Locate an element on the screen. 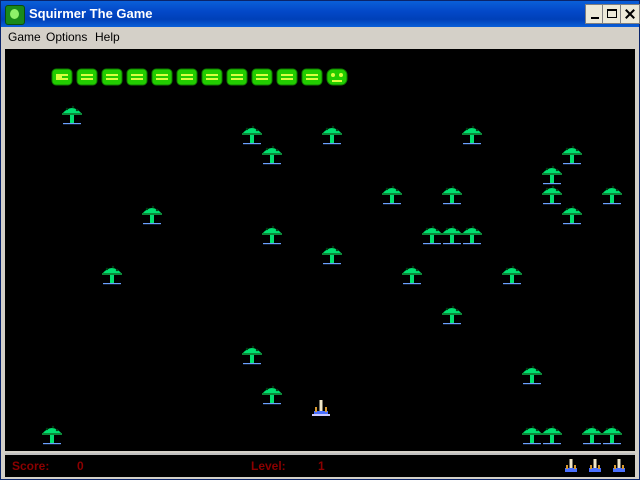 The width and height of the screenshot is (640, 480). menu-help: Help is located at coordinates (107, 37).